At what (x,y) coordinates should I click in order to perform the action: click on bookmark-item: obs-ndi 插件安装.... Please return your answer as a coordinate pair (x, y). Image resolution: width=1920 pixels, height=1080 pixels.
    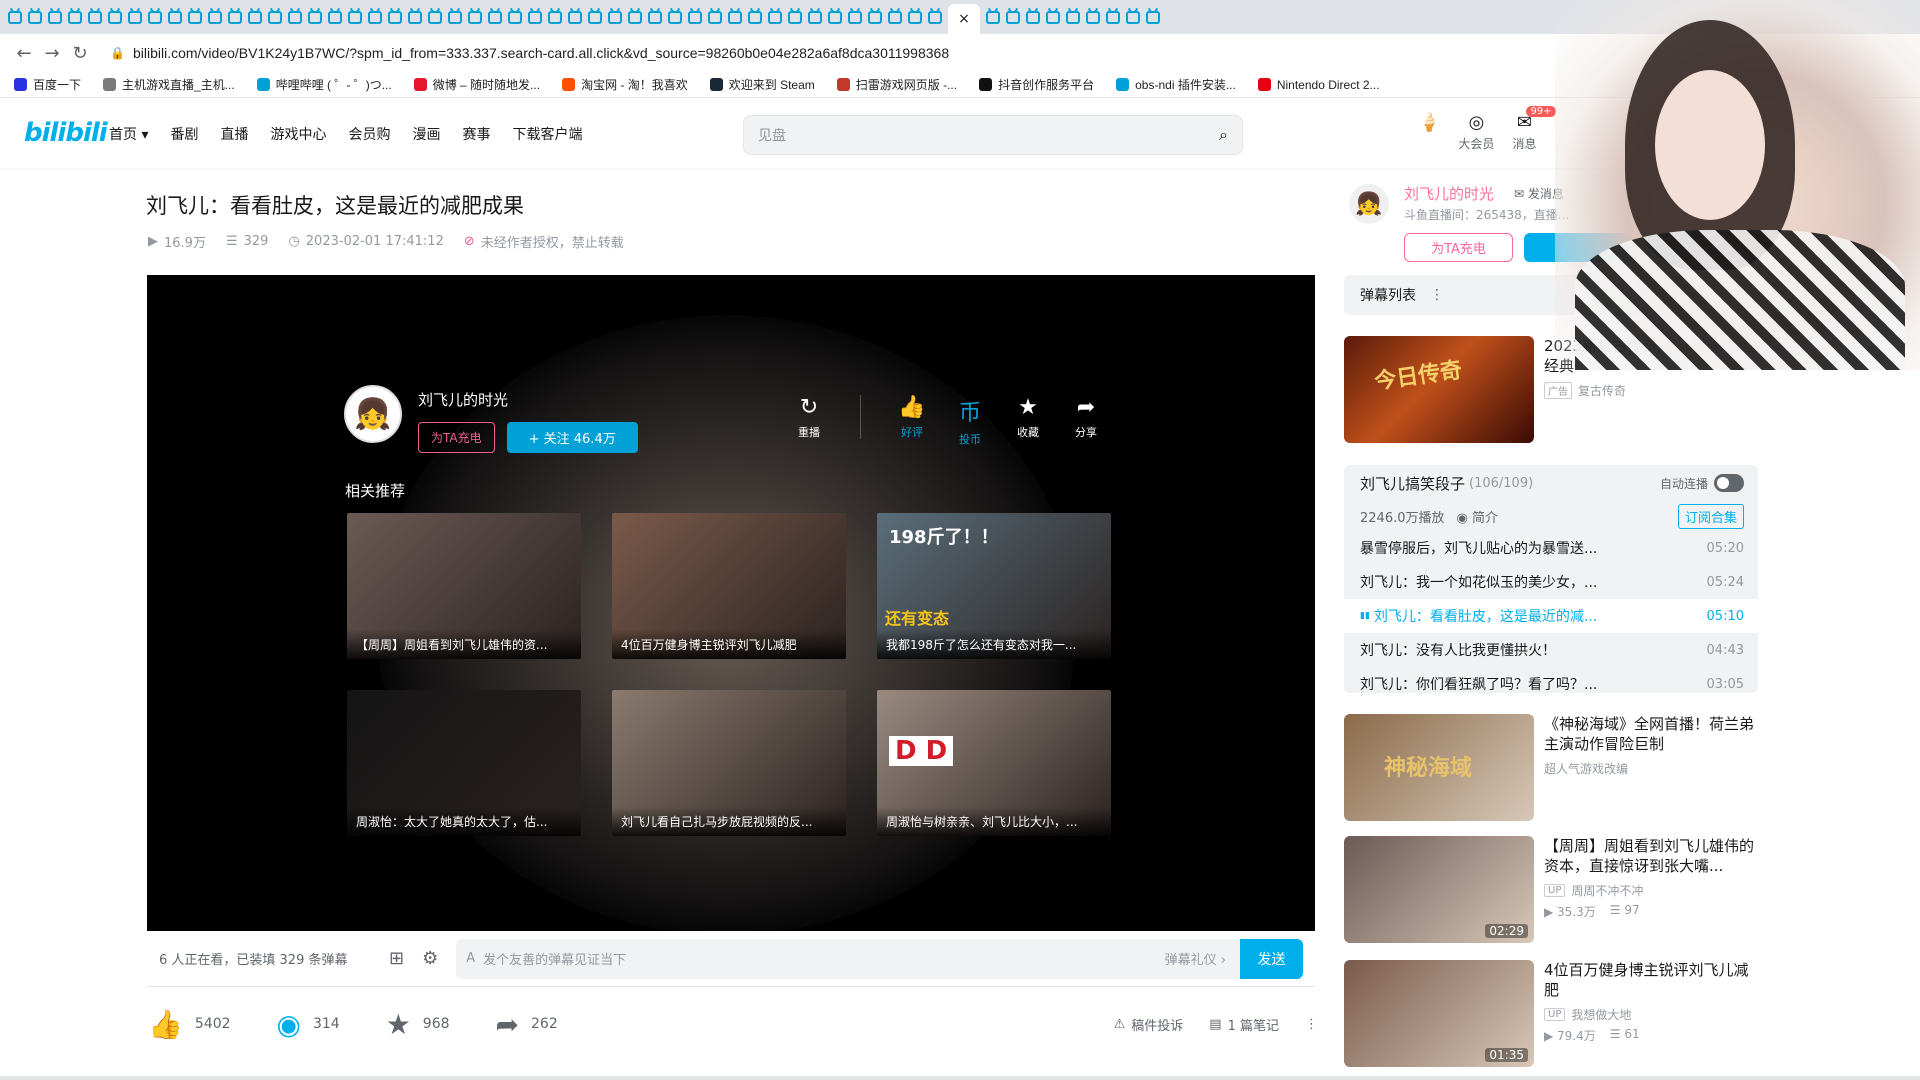
    Looking at the image, I should click on (1176, 84).